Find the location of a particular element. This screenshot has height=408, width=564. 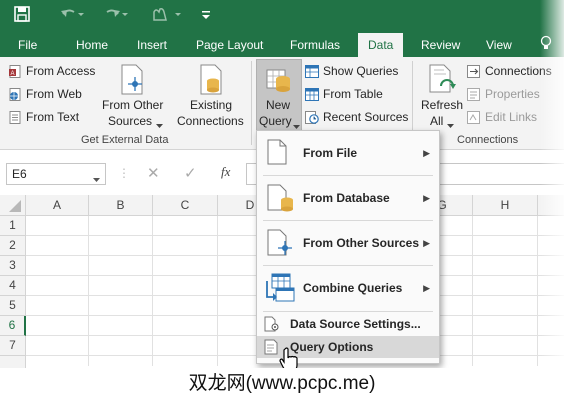

menu-item-combine-queries: Combine Queries ▶ is located at coordinates (348, 288).